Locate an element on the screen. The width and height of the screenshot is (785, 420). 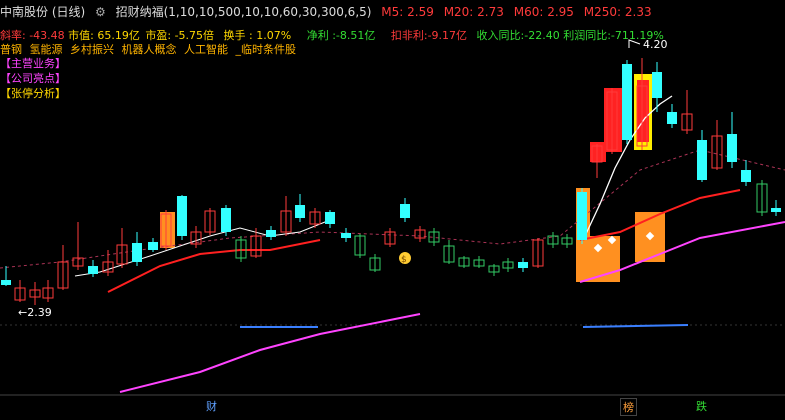
drop-tag: 跌 is located at coordinates (701, 406).